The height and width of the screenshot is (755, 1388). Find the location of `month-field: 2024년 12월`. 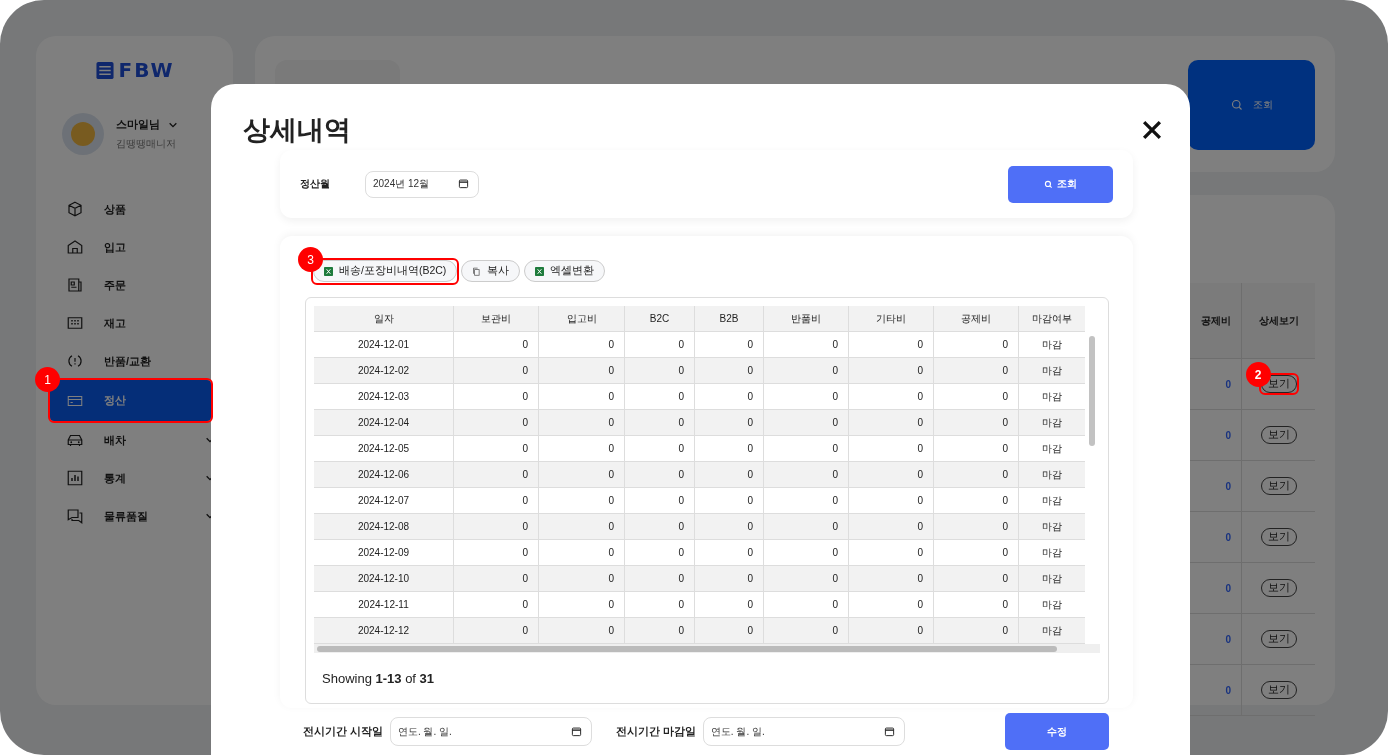

month-field: 2024년 12월 is located at coordinates (422, 184).